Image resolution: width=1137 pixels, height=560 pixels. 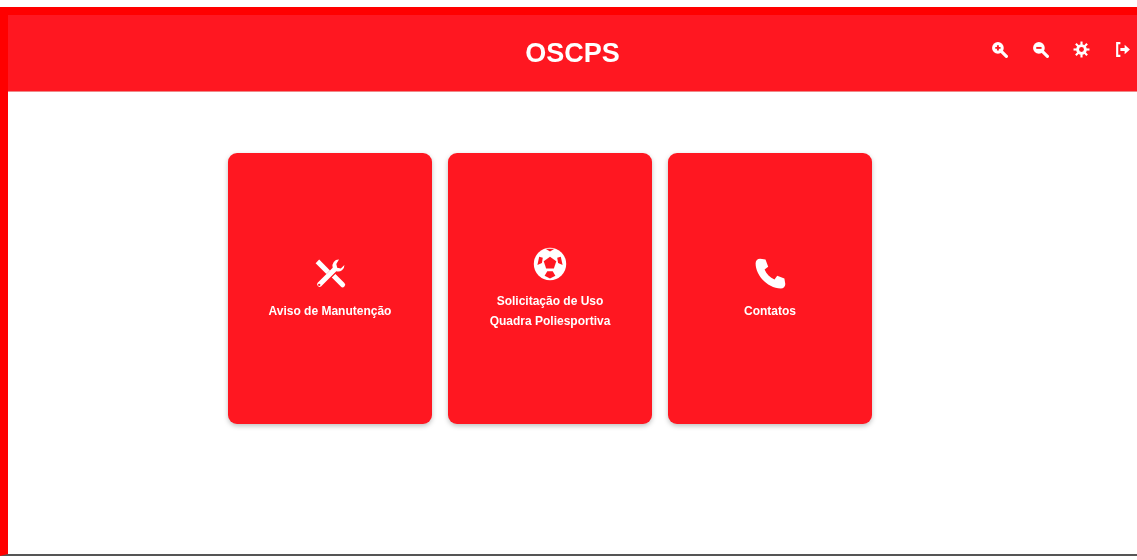 What do you see at coordinates (770, 288) in the screenshot?
I see `menu-card: Contatos` at bounding box center [770, 288].